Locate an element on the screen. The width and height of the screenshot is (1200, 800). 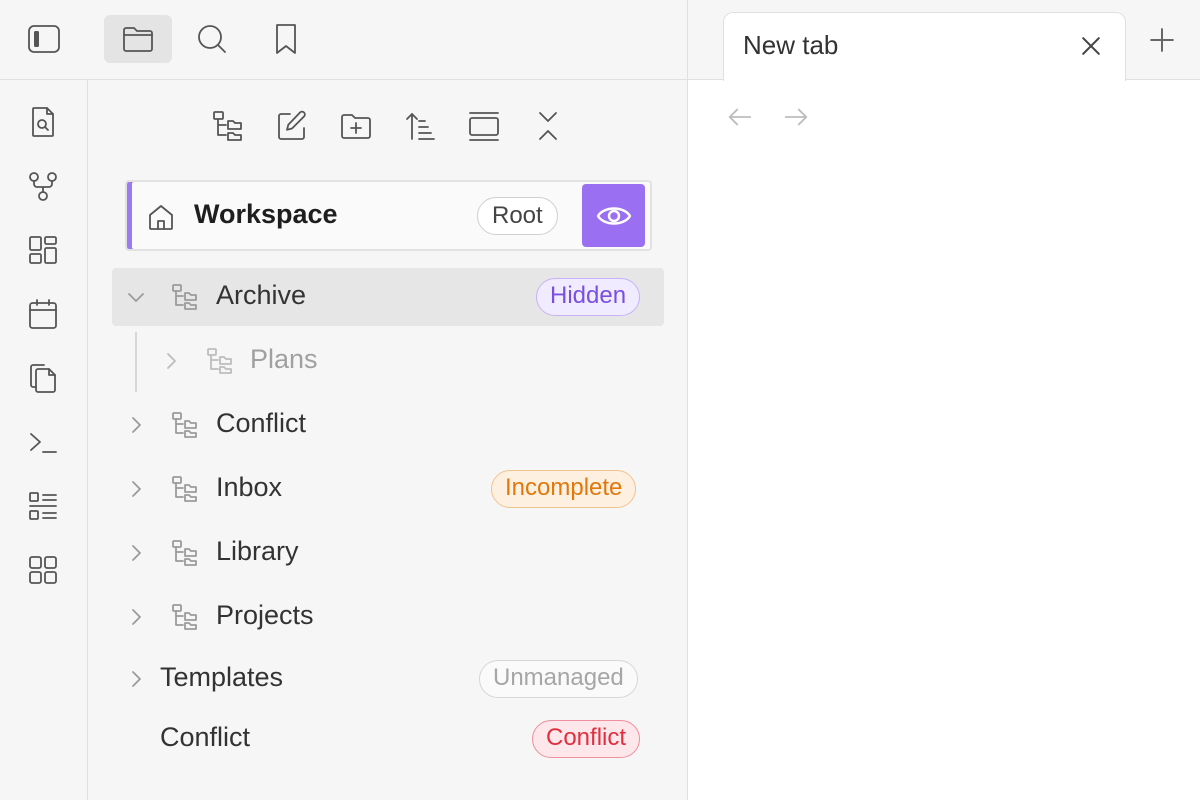
status-badge-unmanaged: Unmanaged is located at coordinates (558, 679).